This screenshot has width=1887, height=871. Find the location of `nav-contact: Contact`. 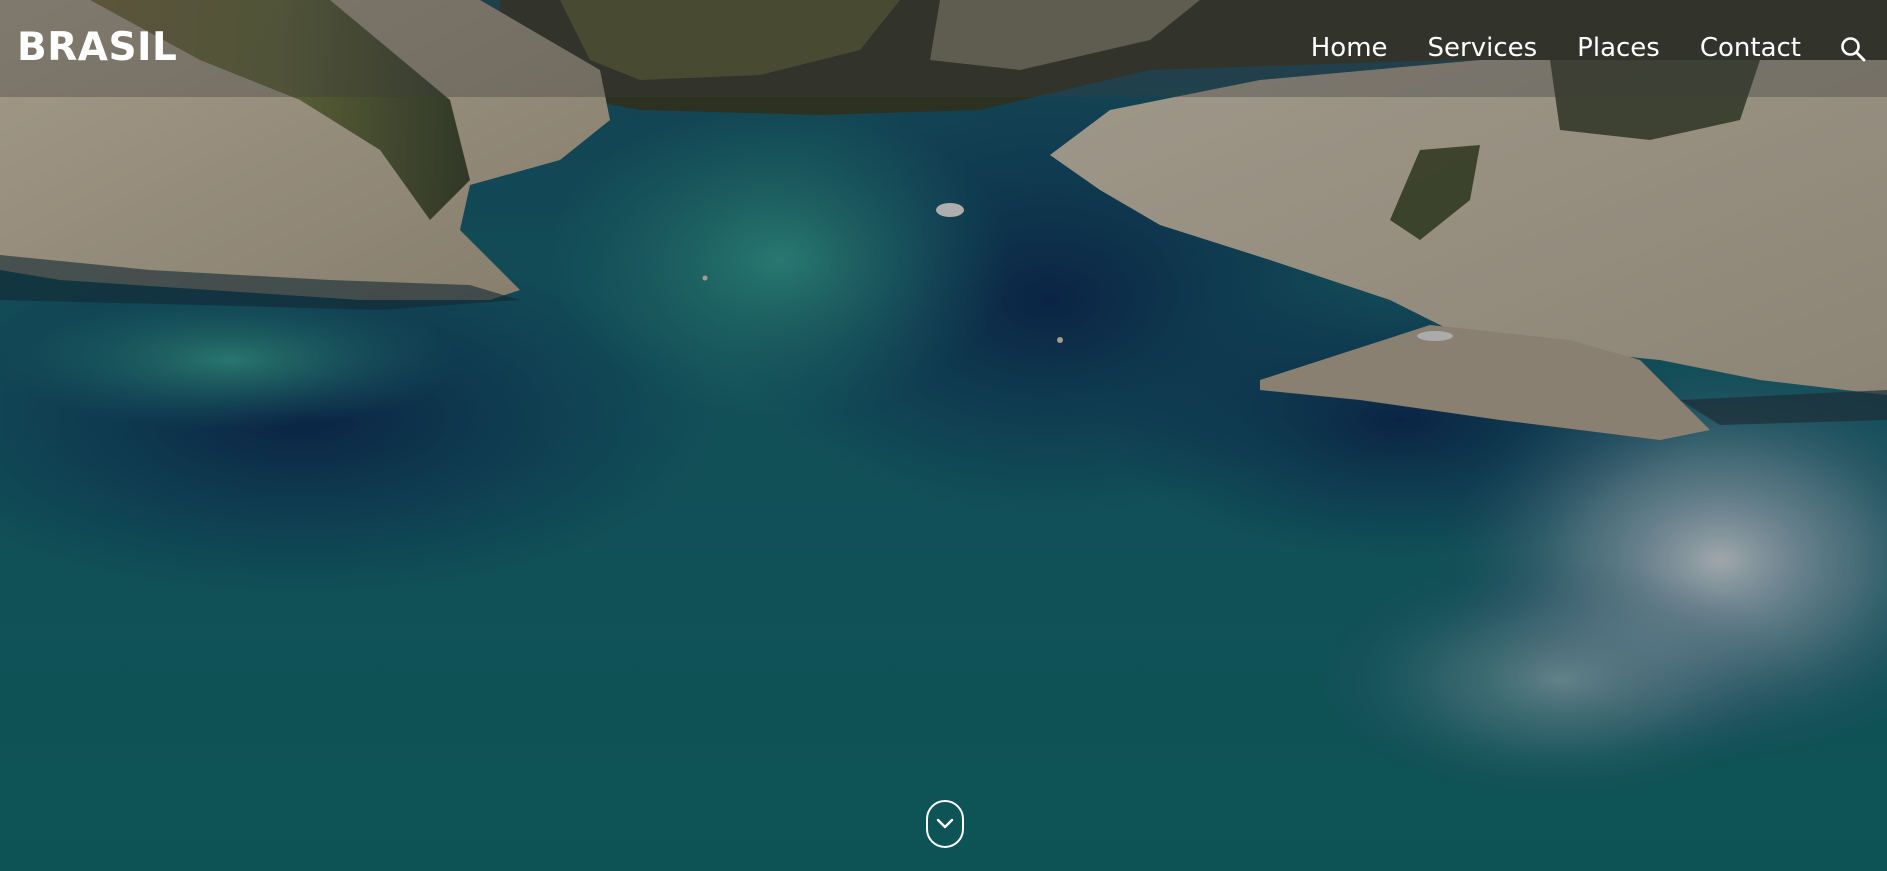

nav-contact: Contact is located at coordinates (1750, 48).